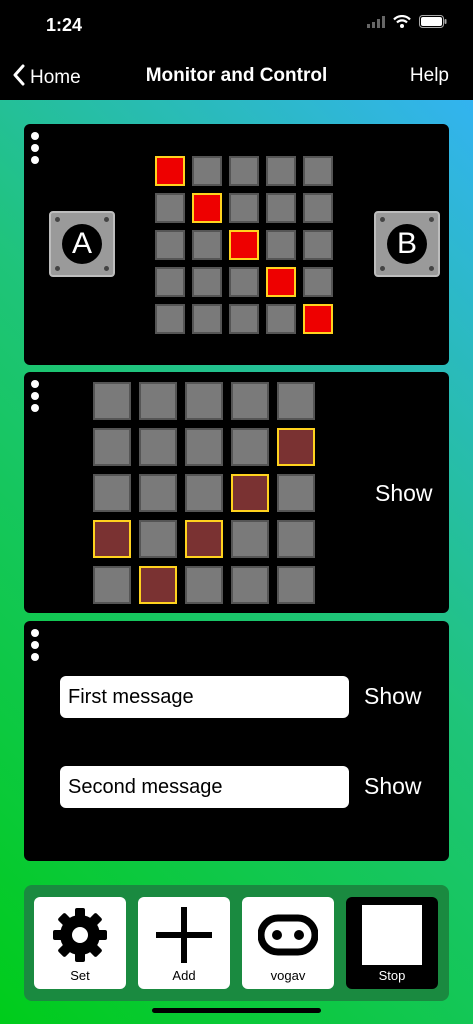 This screenshot has height=1024, width=473. What do you see at coordinates (236, 943) in the screenshot?
I see `bottom-toolbar: Set Add vogav Stop` at bounding box center [236, 943].